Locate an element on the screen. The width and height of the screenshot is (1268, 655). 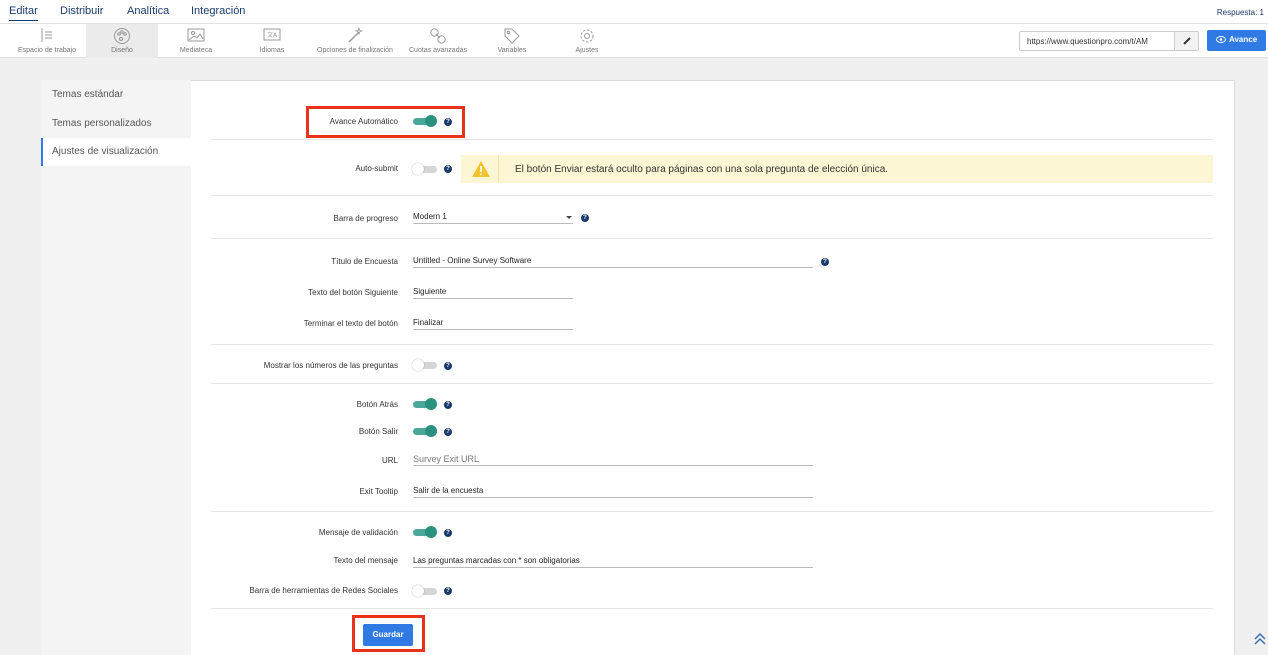
survey-title-label: Título de Encuesta is located at coordinates (364, 261).